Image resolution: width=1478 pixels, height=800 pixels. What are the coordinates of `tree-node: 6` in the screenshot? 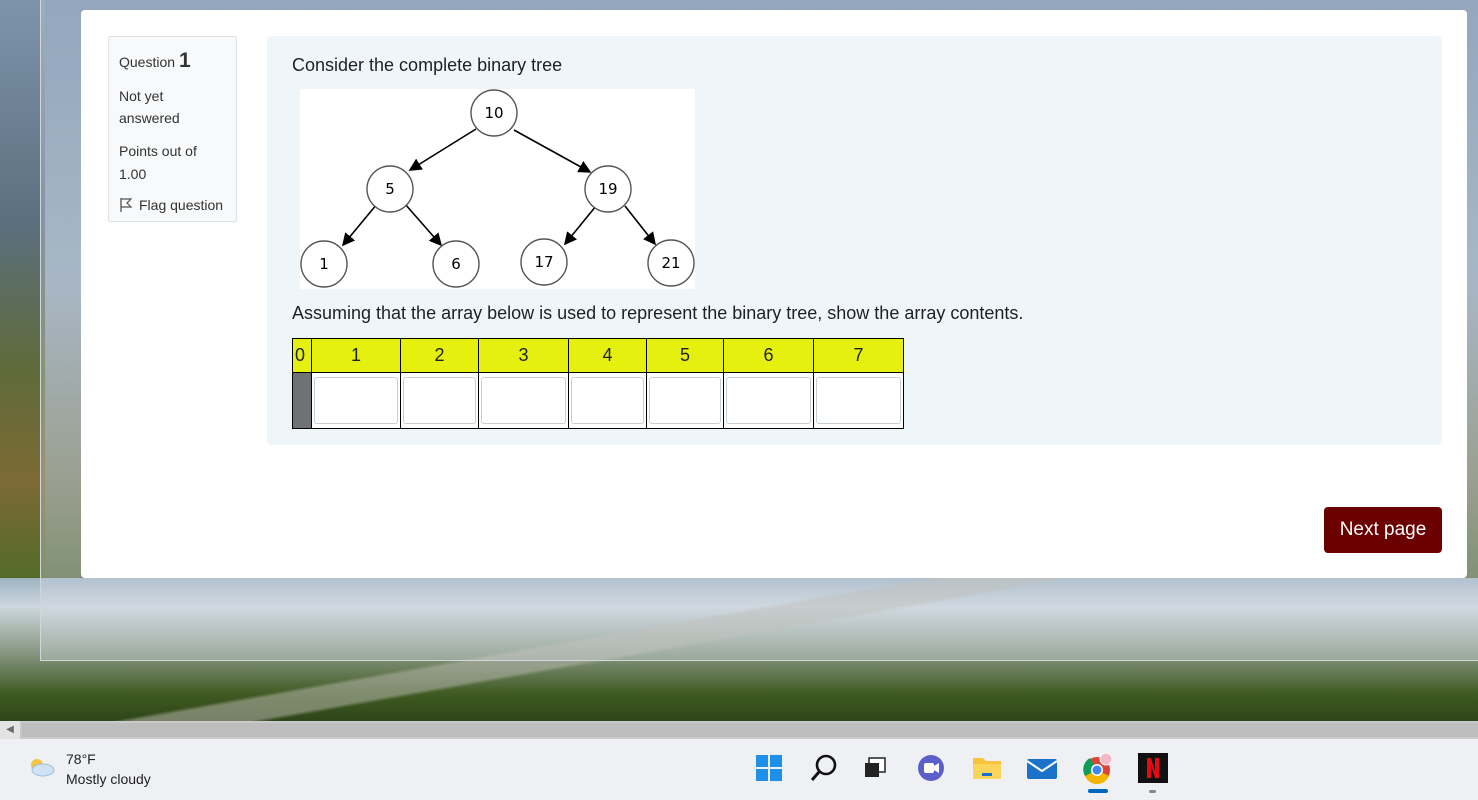 It's located at (456, 264).